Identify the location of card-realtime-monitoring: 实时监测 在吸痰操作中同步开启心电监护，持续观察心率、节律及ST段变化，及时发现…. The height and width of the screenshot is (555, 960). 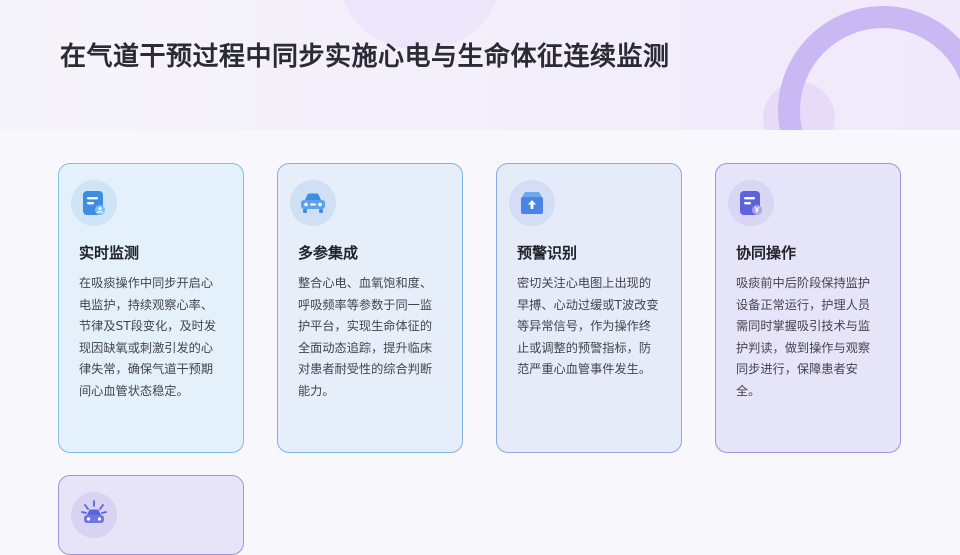
(151, 308).